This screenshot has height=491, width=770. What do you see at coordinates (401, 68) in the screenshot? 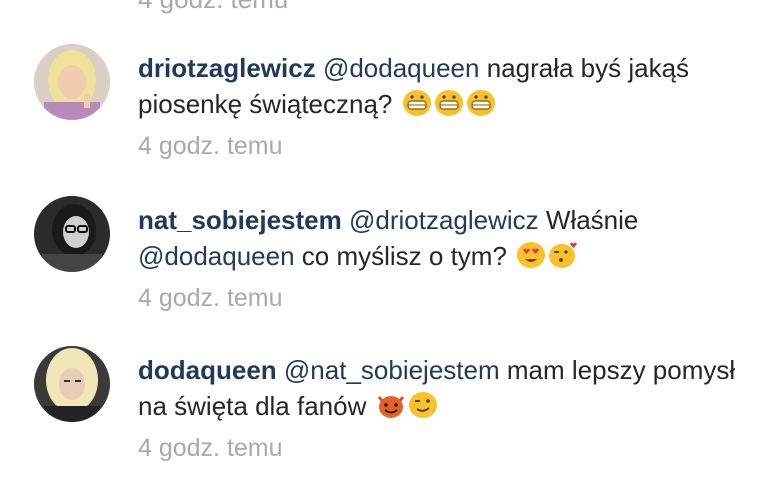
I see `comment-mention: @dodaqueen` at bounding box center [401, 68].